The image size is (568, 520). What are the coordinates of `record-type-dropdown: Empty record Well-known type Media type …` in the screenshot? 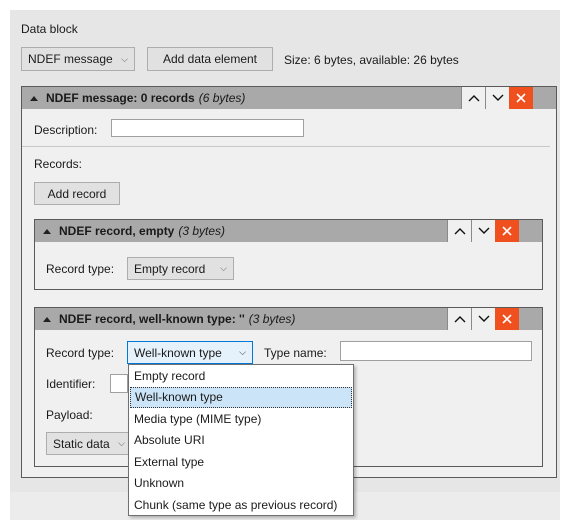 It's located at (241, 440).